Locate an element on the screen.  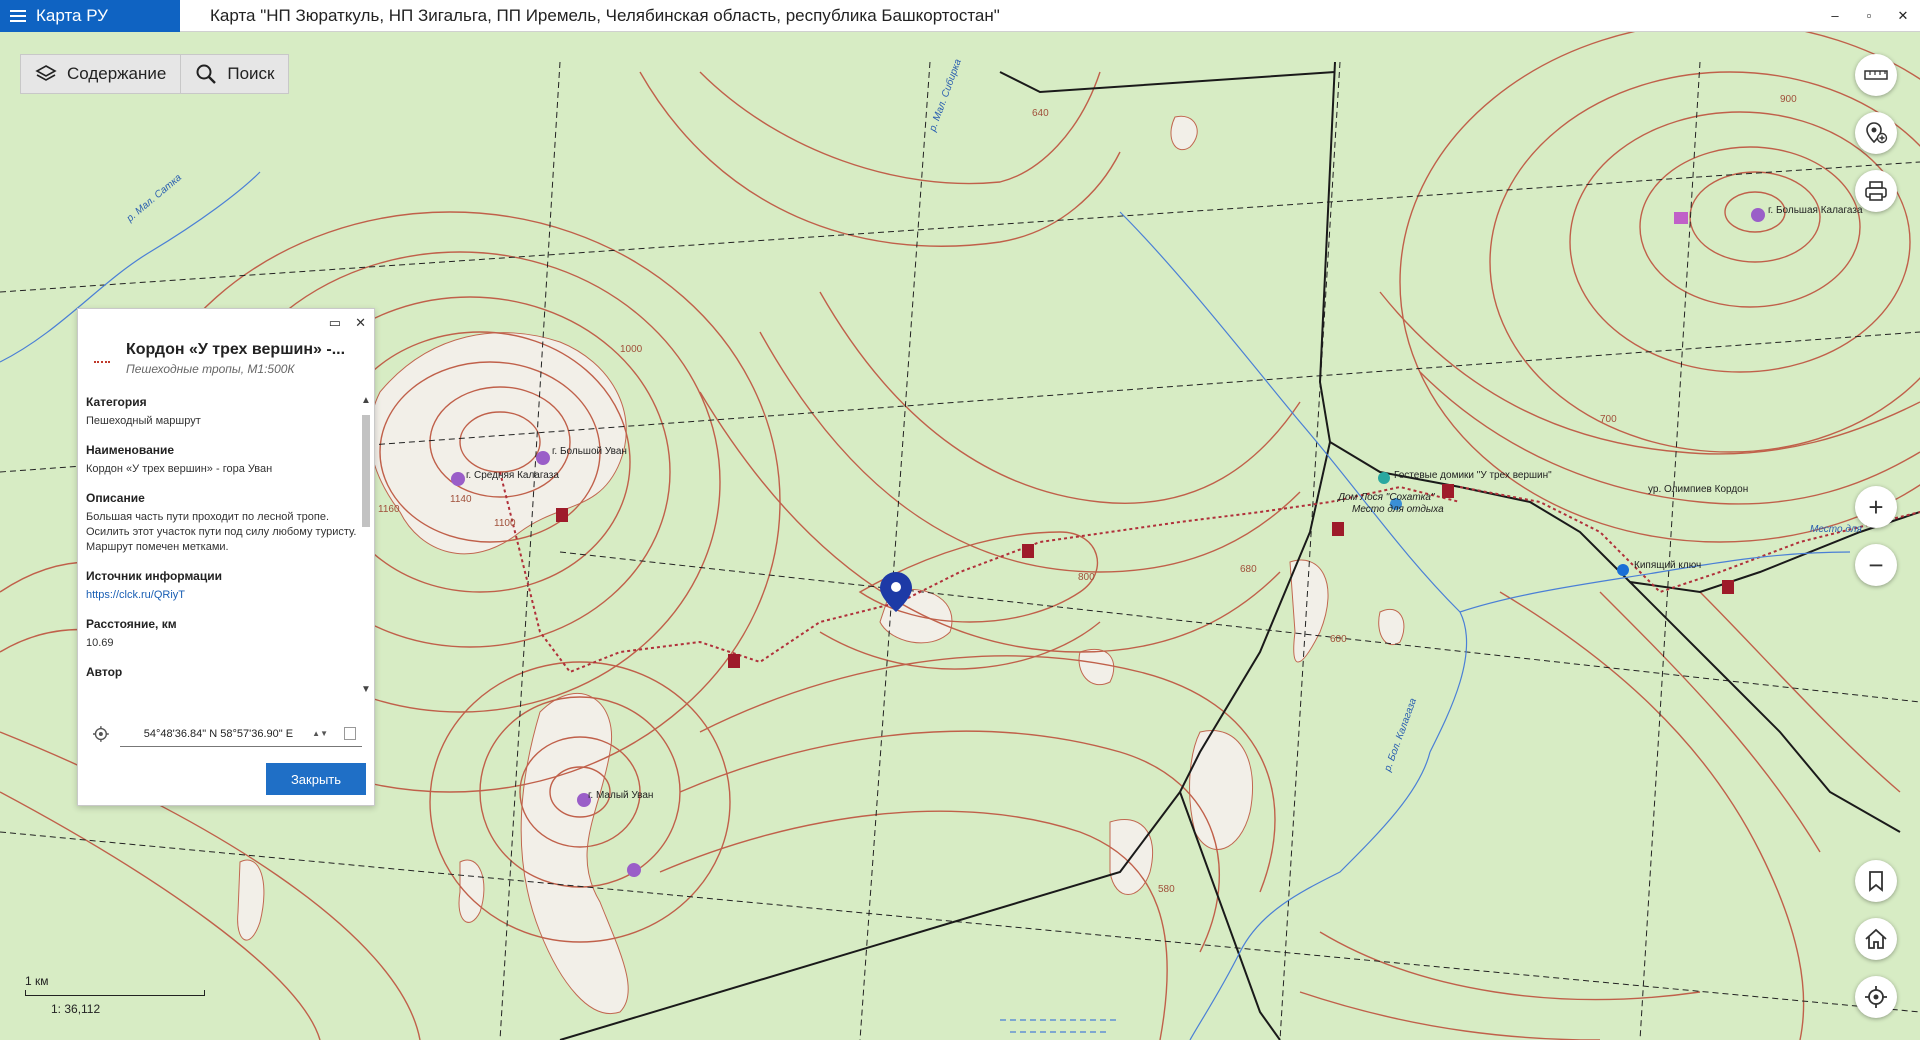
map-toolbar: Содержание Поиск is located at coordinates (155, 74).